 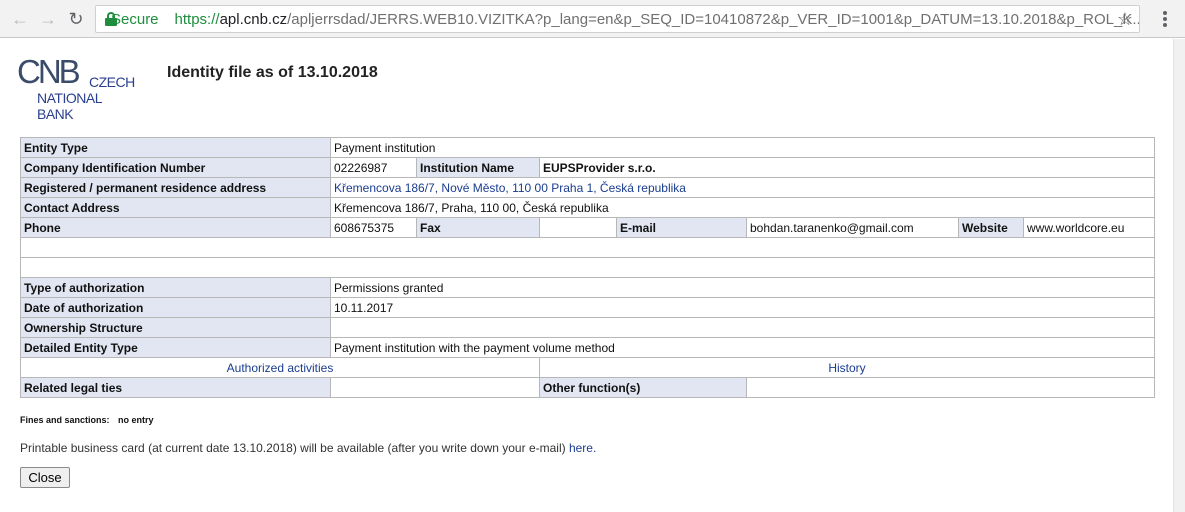 What do you see at coordinates (1089, 227) in the screenshot?
I see `website-value: www.worldcore.eu` at bounding box center [1089, 227].